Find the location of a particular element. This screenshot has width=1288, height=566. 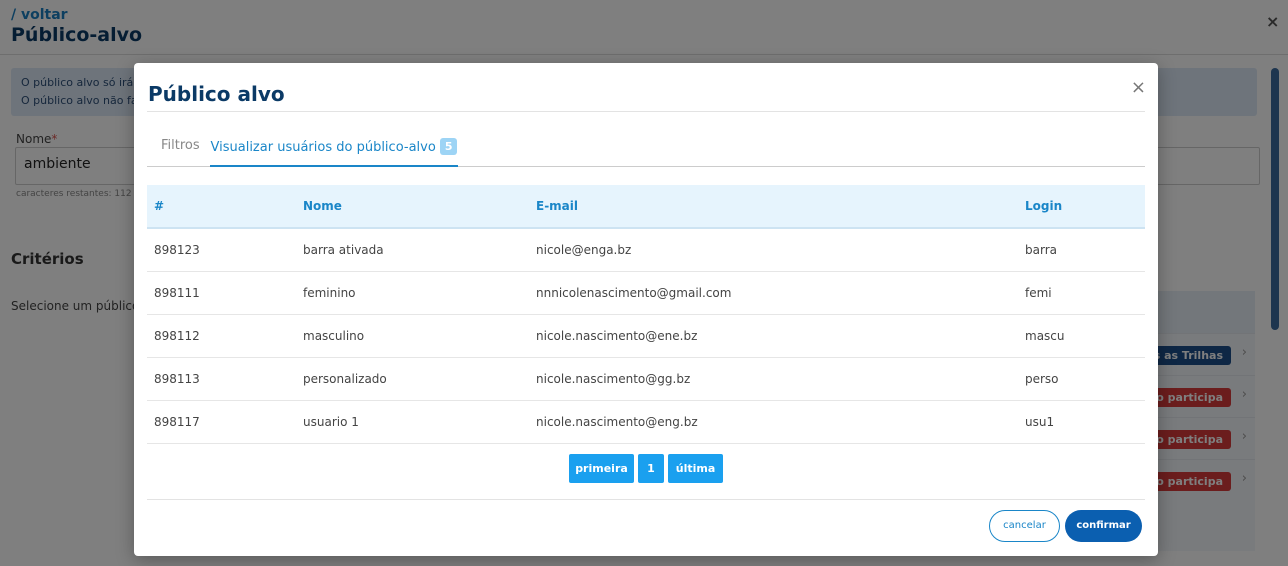

cell-id: 898112 is located at coordinates (177, 335).